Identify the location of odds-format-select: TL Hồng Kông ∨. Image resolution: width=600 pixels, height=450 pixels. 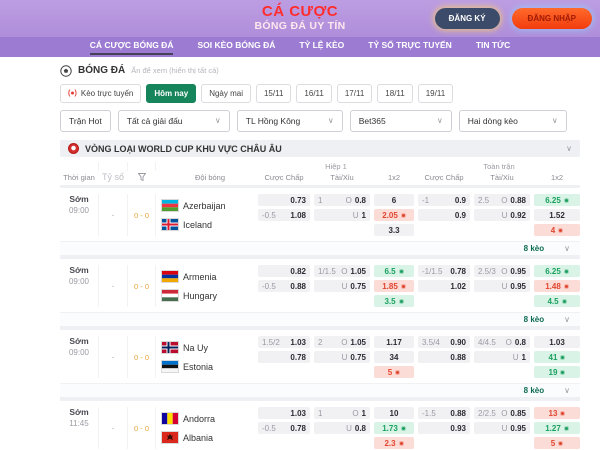
(289, 121).